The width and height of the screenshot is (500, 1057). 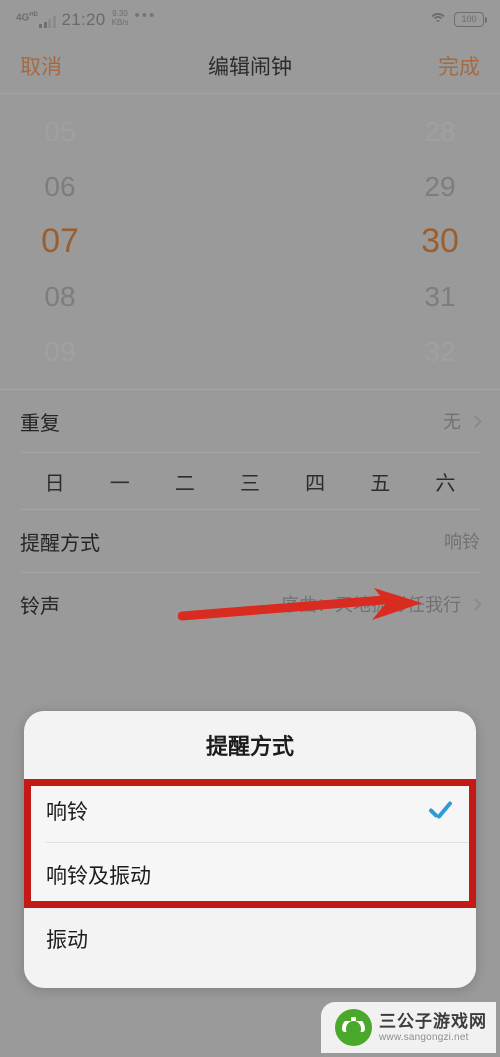 I want to click on data-rate-unit: KB/s, so click(x=120, y=22).